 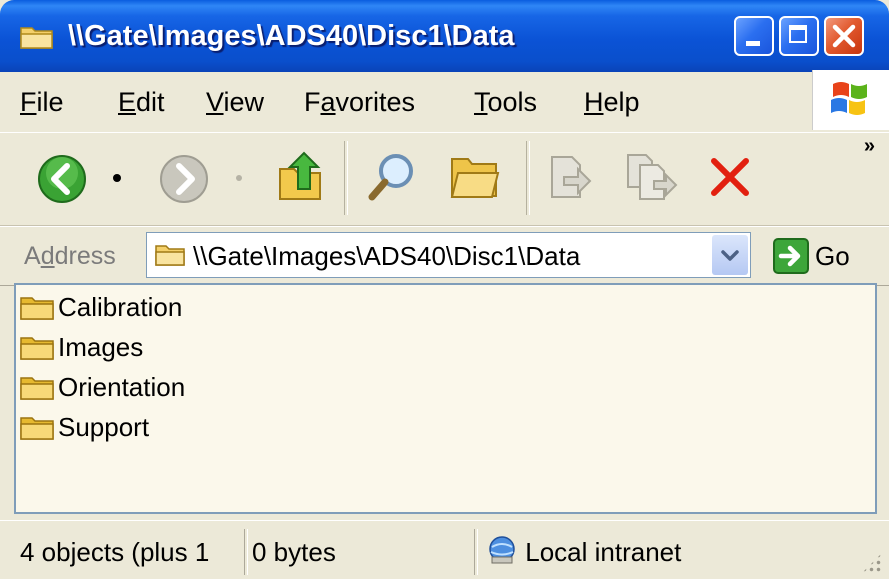 What do you see at coordinates (141, 102) in the screenshot?
I see `menu-edit: Edit` at bounding box center [141, 102].